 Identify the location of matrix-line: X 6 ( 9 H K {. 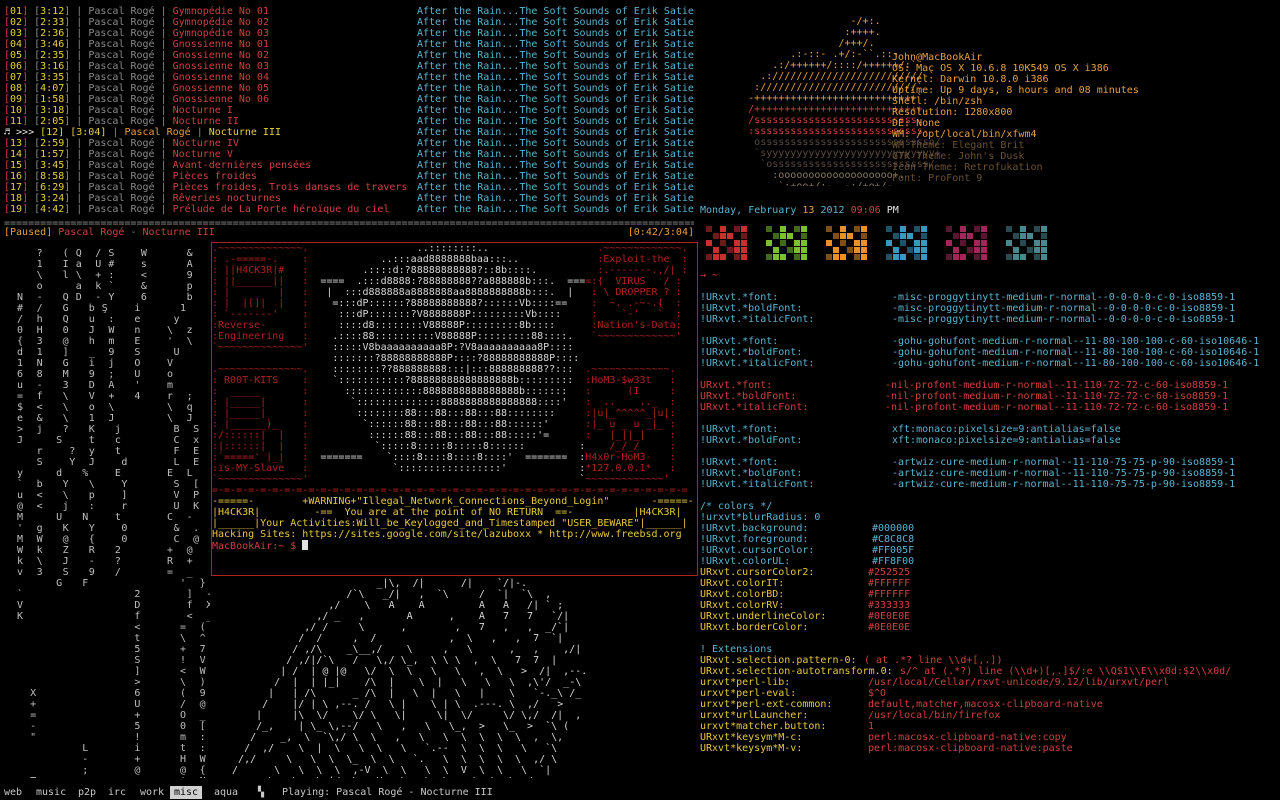
(118, 693).